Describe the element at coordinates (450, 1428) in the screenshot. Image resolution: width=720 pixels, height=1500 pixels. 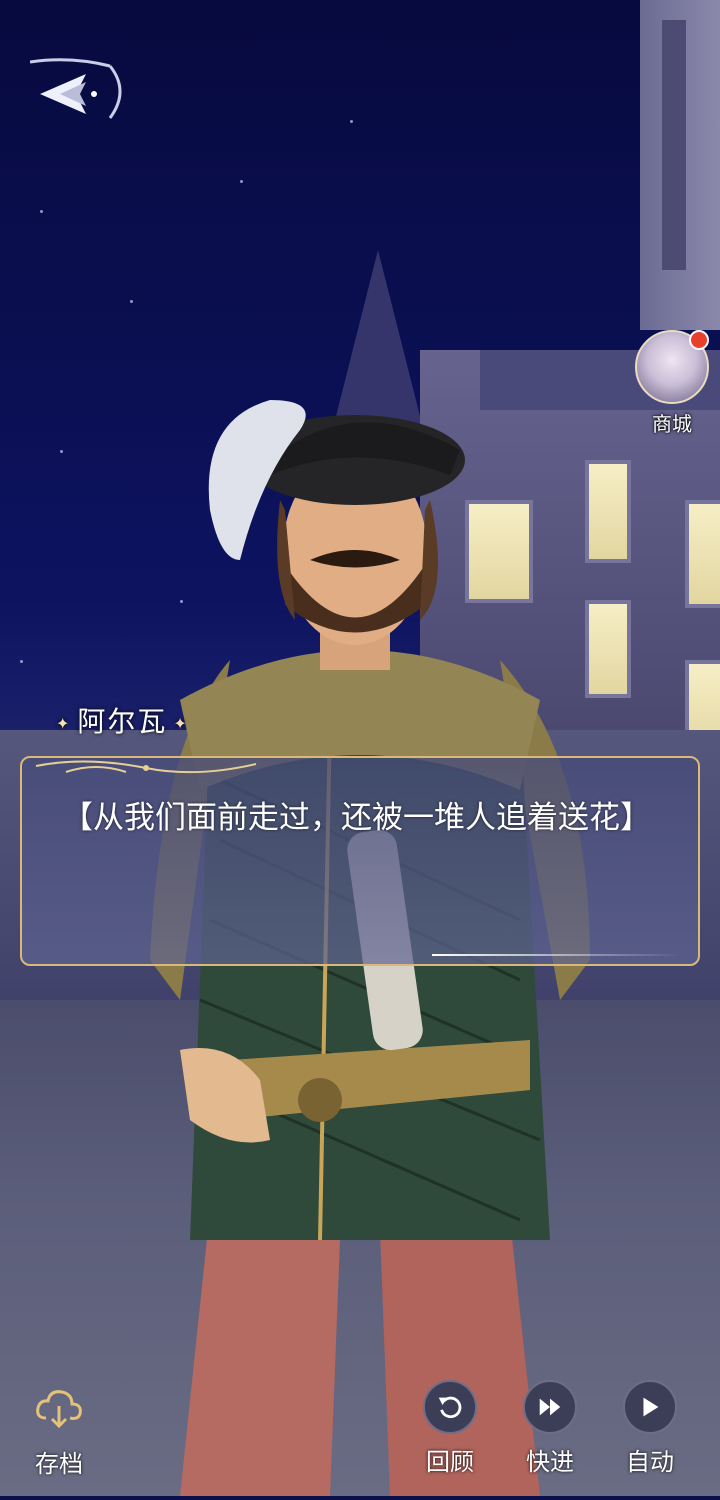
I see `review-button: 回顾` at that location.